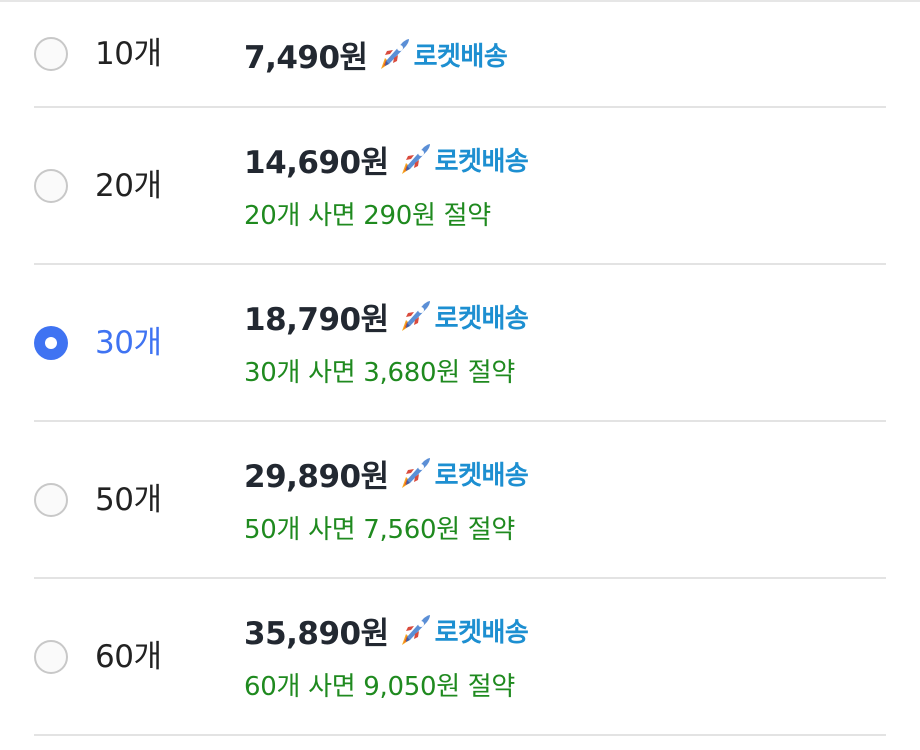  I want to click on price: 29,890원, so click(316, 476).